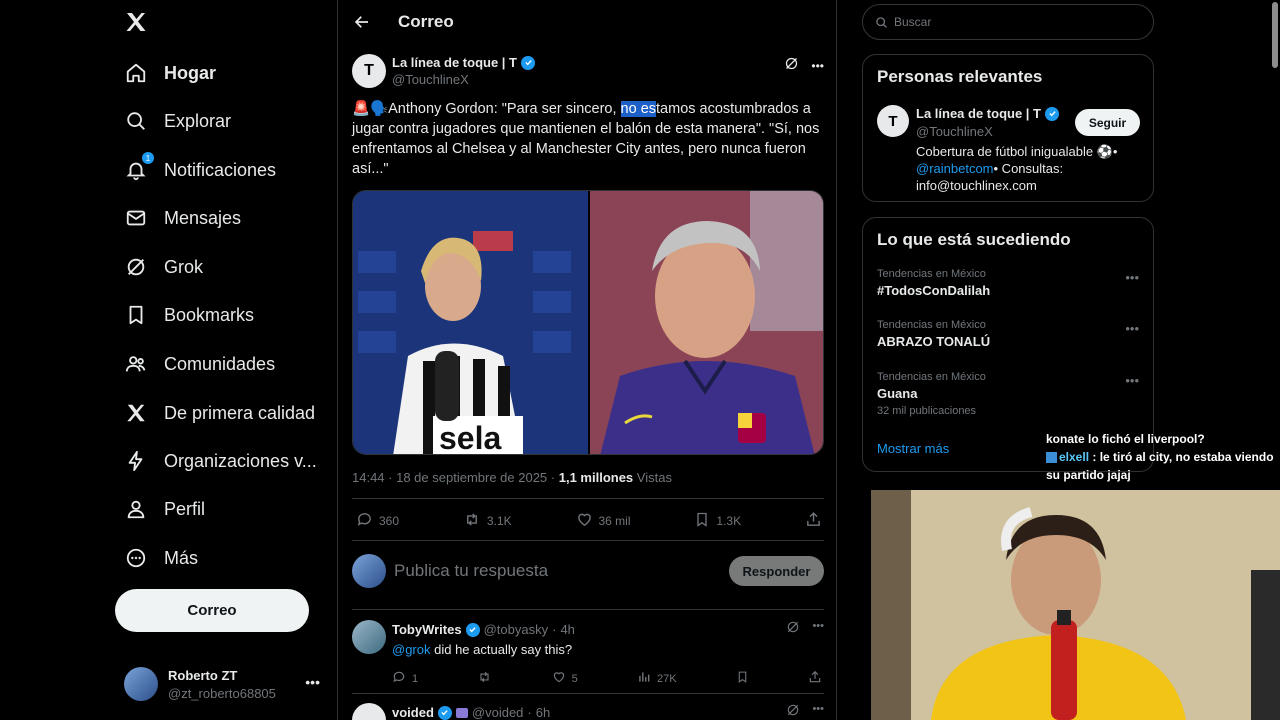 The height and width of the screenshot is (720, 1280). What do you see at coordinates (776, 571) in the screenshot?
I see `reply-submit-button: Responder` at bounding box center [776, 571].